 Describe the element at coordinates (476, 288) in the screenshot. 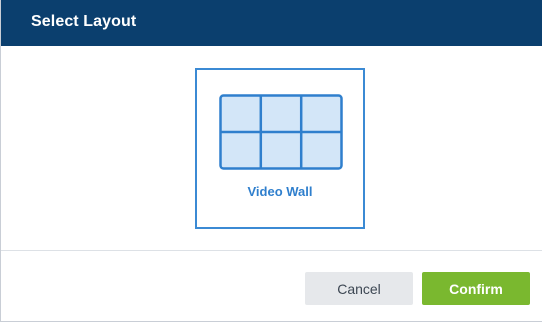

I see `confirm-button: Confirm` at that location.